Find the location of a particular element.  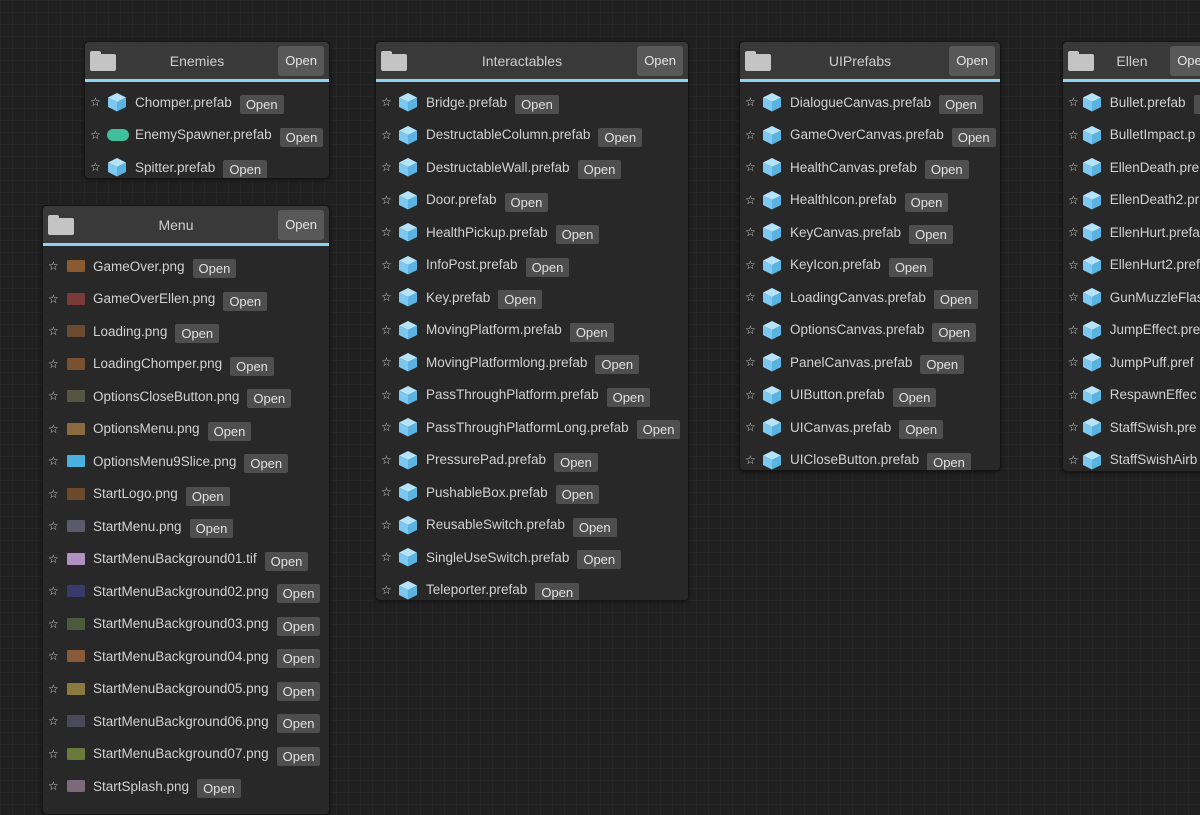

list-item: ☆ PushableBox.prefab Open is located at coordinates (532, 492).